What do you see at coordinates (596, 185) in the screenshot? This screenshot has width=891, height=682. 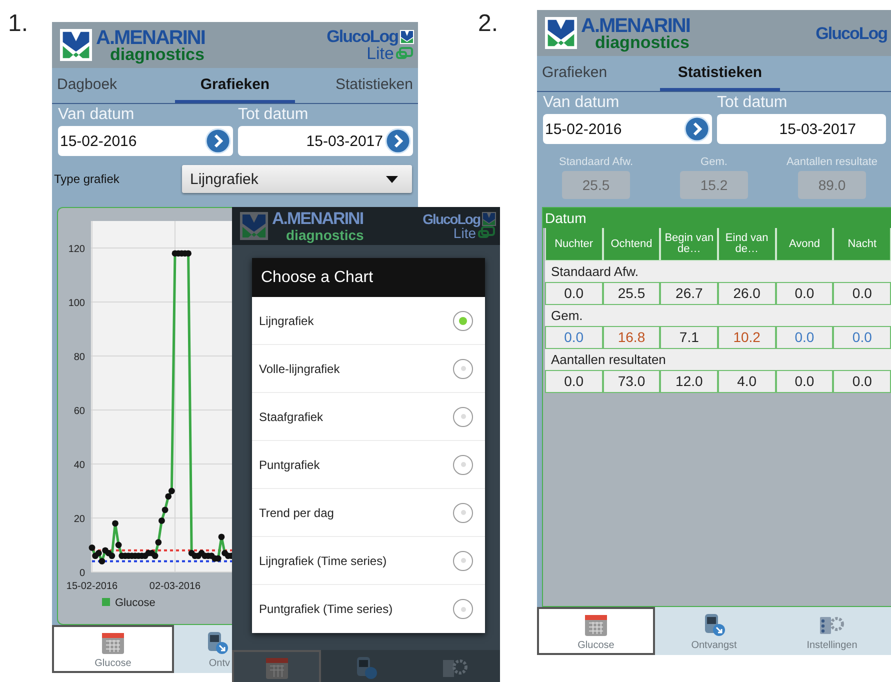 I see `stat-value: 25.5` at bounding box center [596, 185].